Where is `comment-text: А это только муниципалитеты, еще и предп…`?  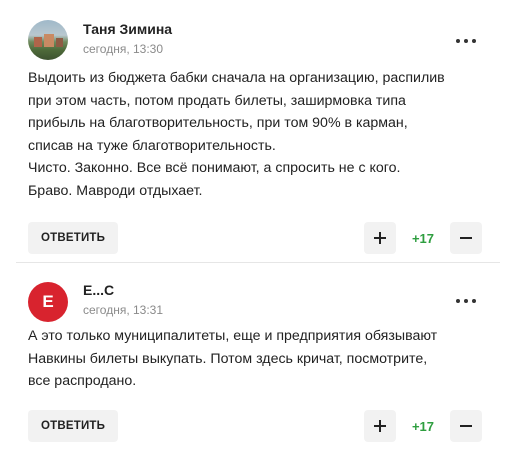
comment-text: А это только муниципалитеты, еще и предп… is located at coordinates (258, 359).